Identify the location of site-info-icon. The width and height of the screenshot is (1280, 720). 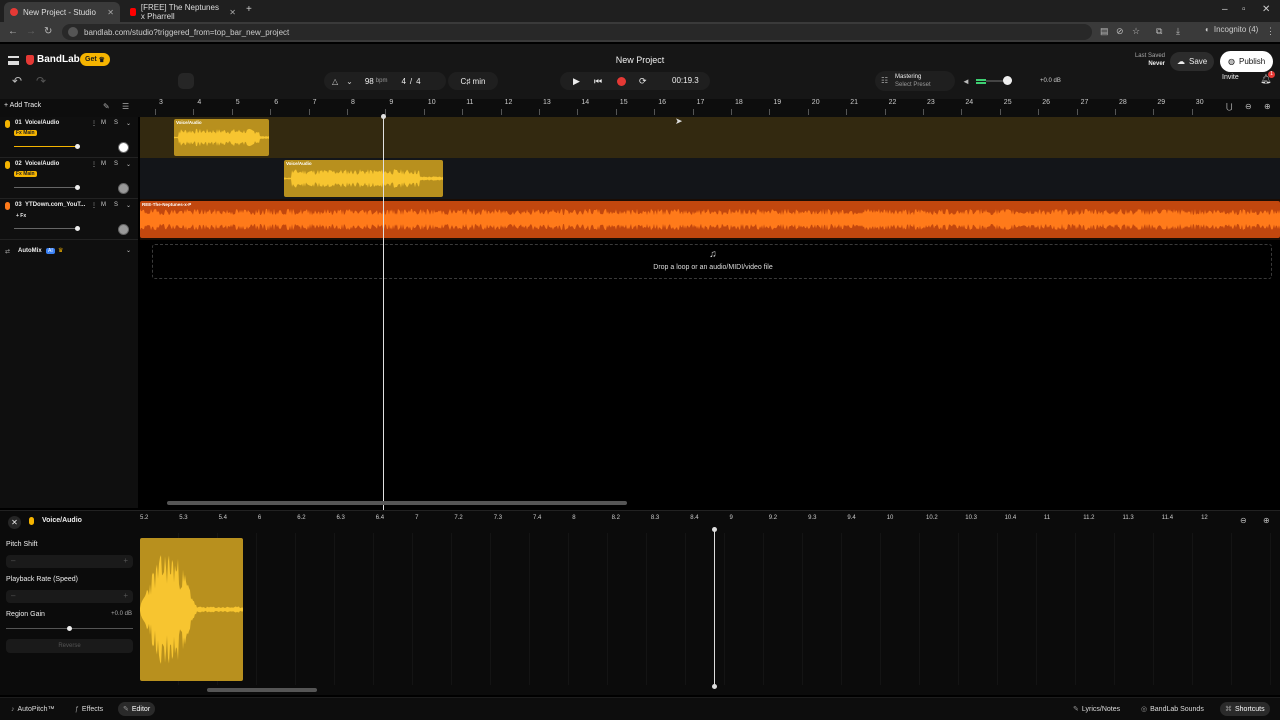
(73, 32).